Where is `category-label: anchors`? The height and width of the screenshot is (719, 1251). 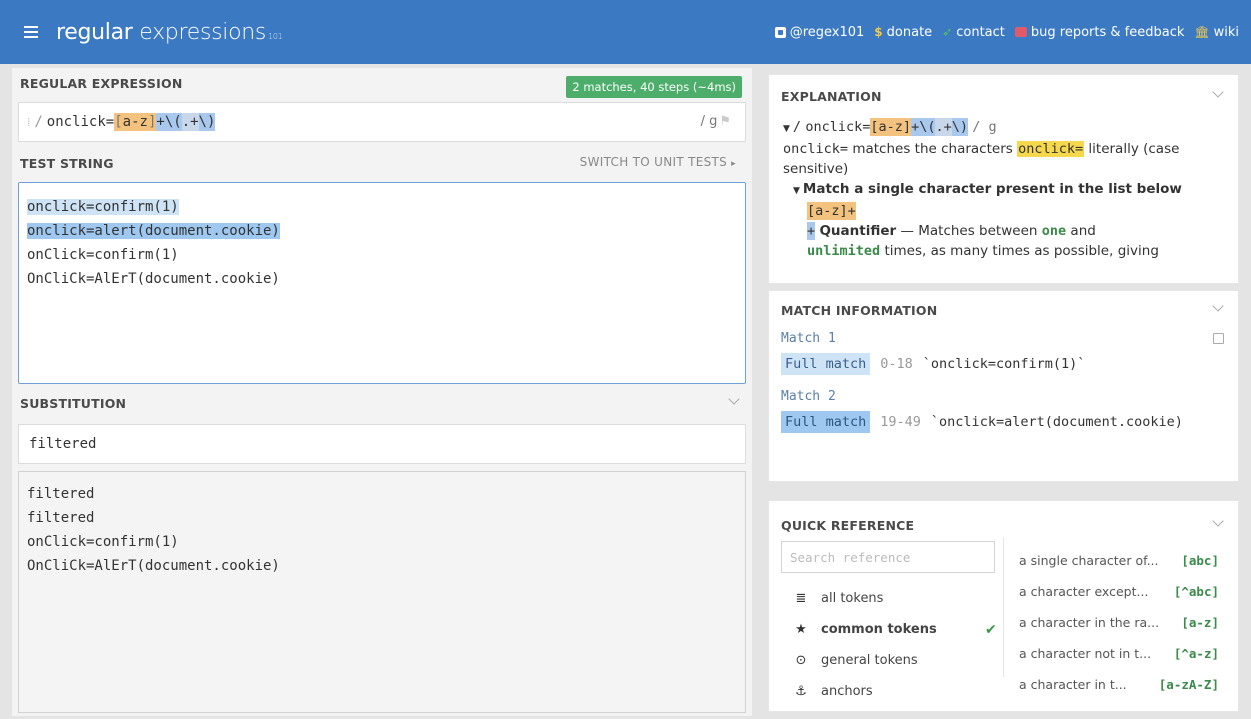 category-label: anchors is located at coordinates (847, 691).